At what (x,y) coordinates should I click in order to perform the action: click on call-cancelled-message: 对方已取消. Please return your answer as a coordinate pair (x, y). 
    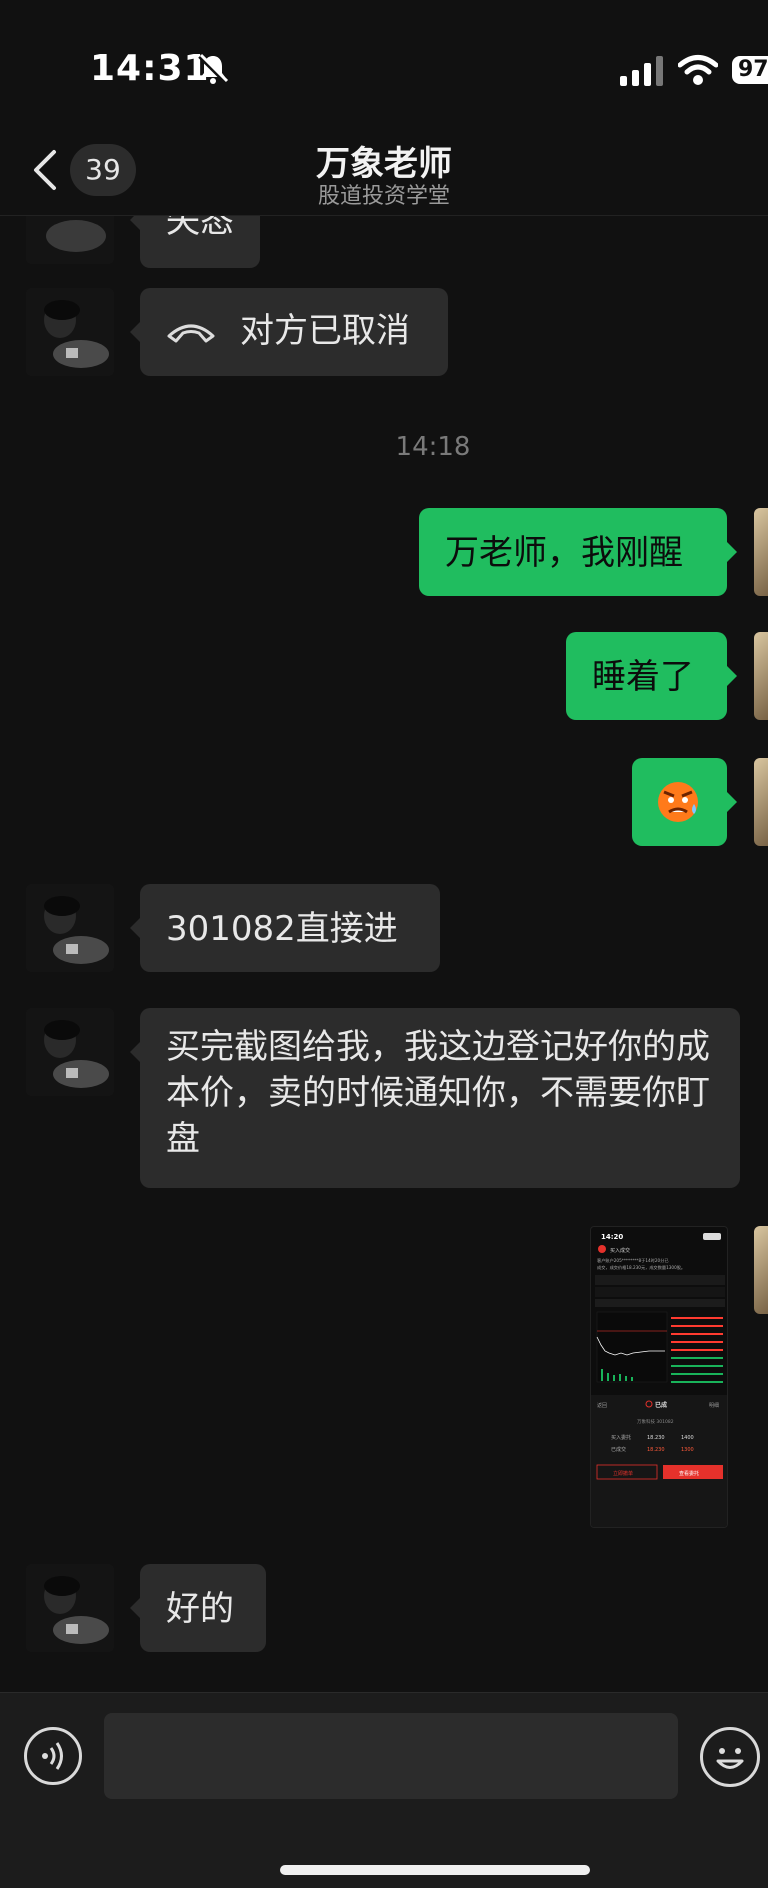
    Looking at the image, I should click on (289, 332).